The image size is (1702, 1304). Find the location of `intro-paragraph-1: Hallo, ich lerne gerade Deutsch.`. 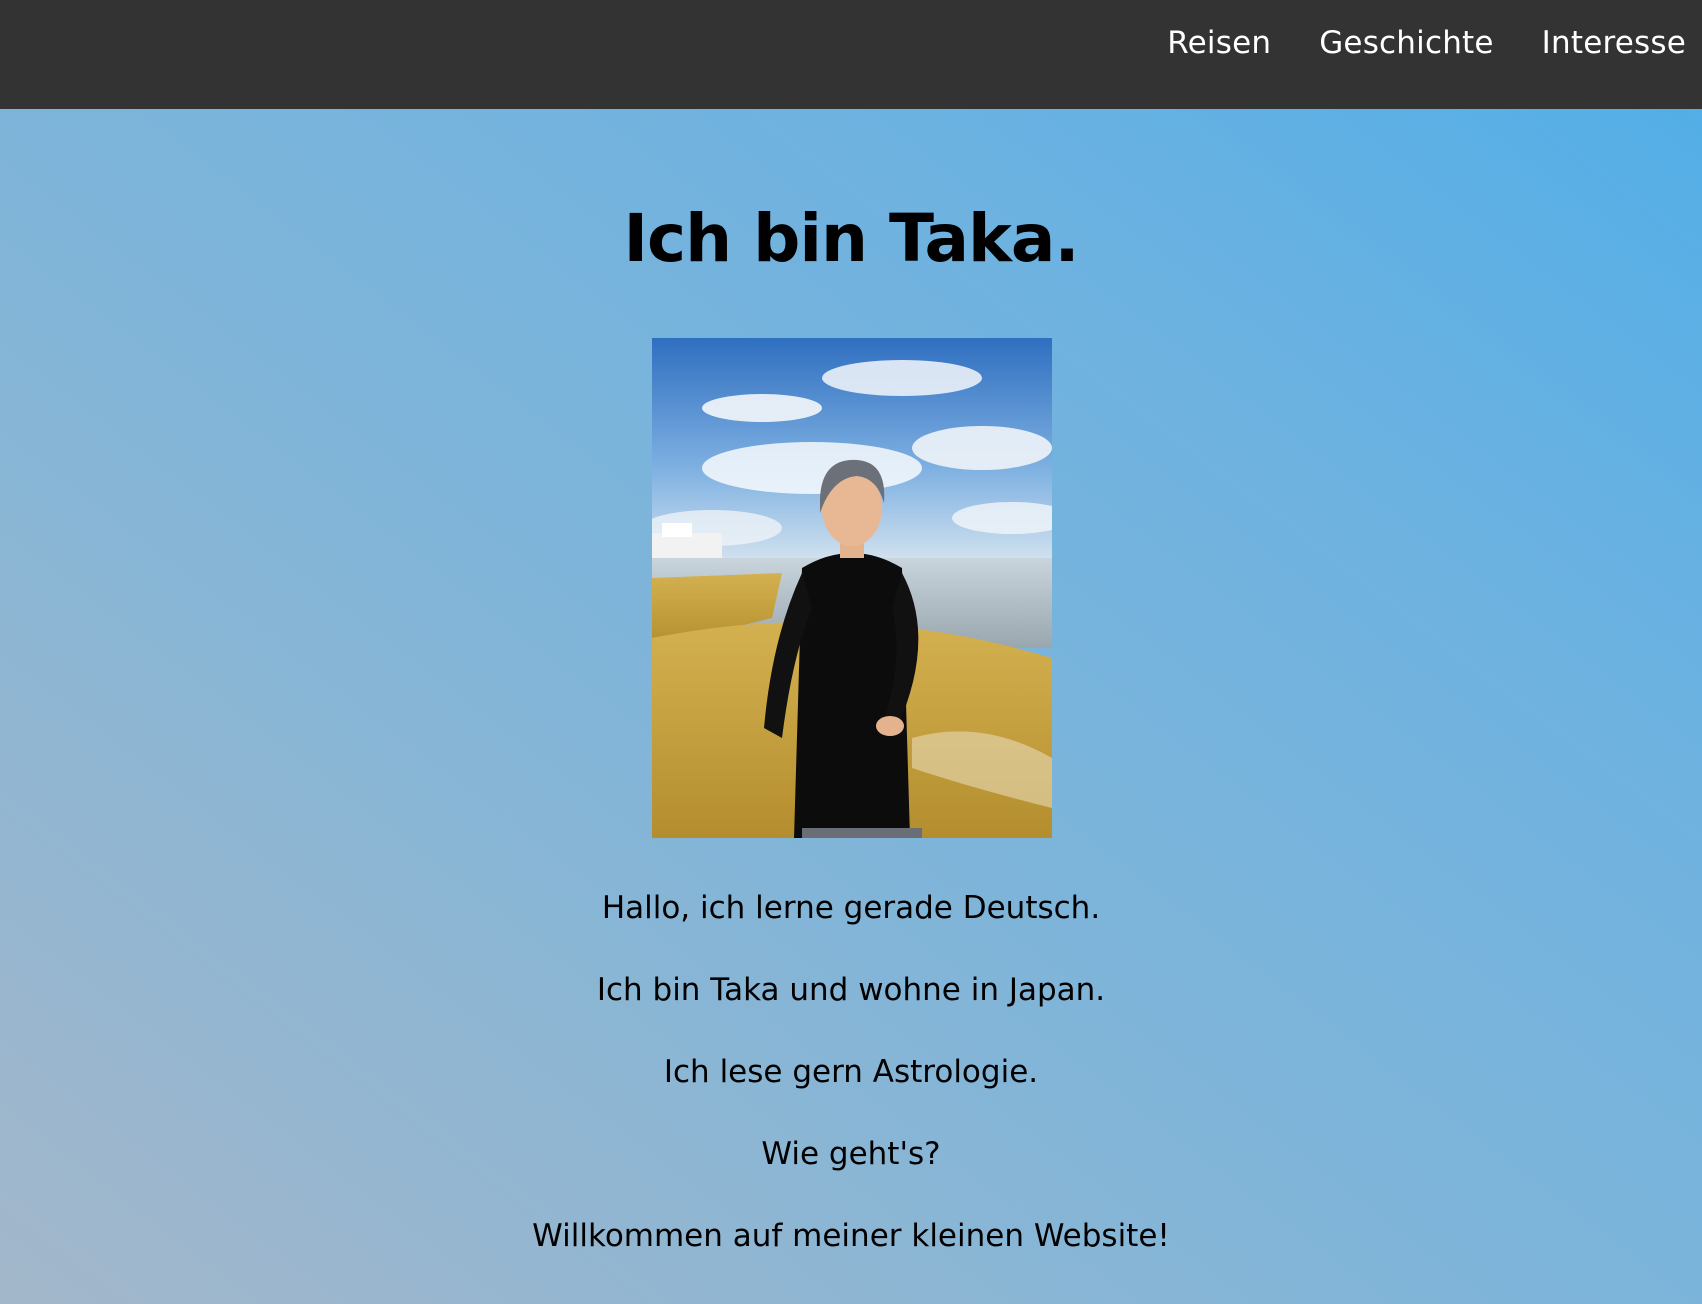

intro-paragraph-1: Hallo, ich lerne gerade Deutsch. is located at coordinates (851, 908).